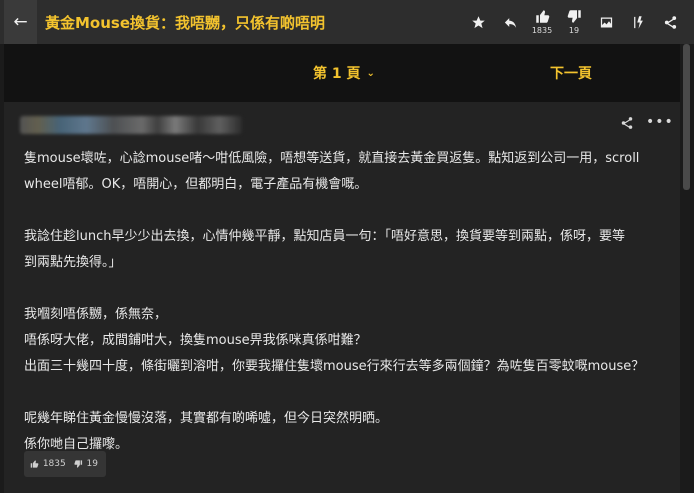 This screenshot has width=694, height=493. Describe the element at coordinates (131, 125) in the screenshot. I see `blurred-username` at that location.